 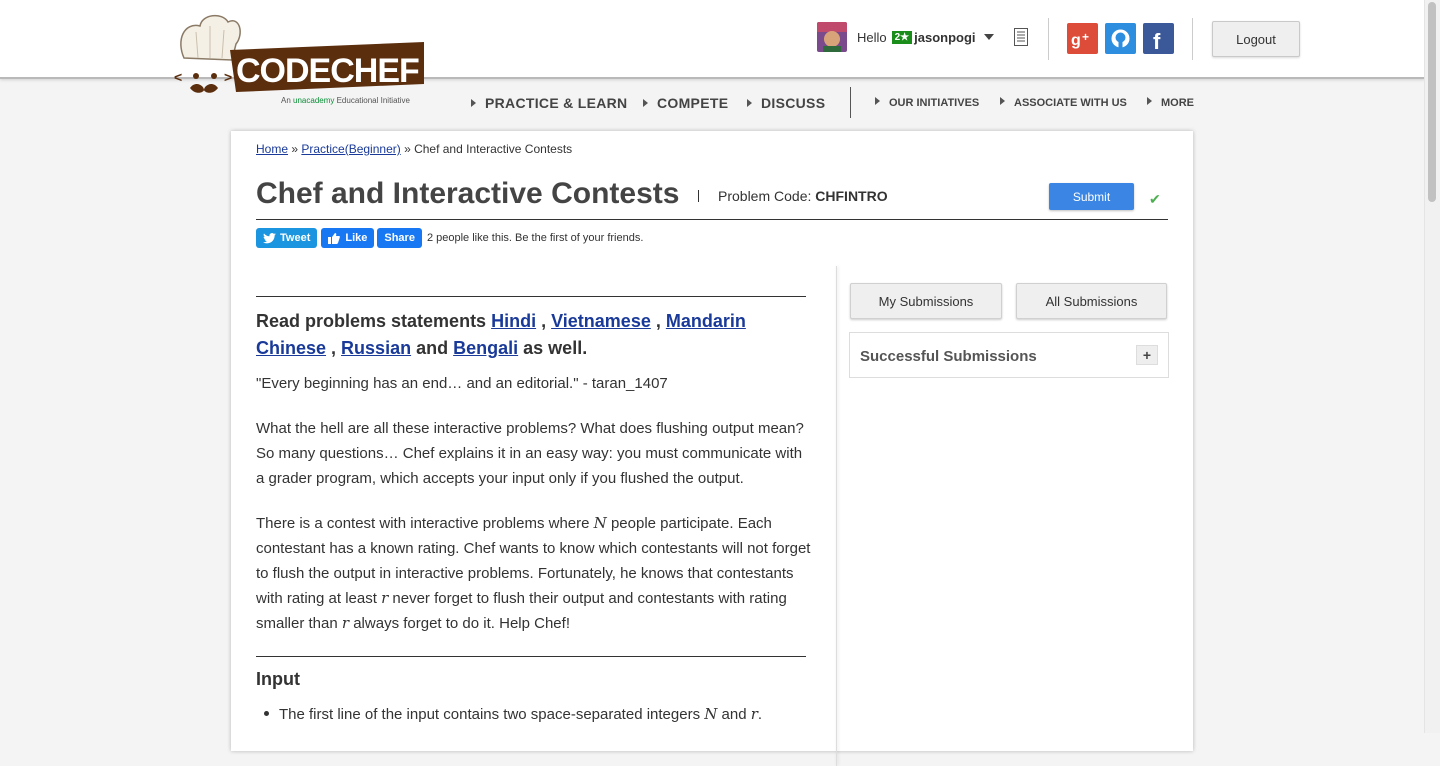 What do you see at coordinates (327, 71) in the screenshot?
I see `logo-wordmark: CODECHEF` at bounding box center [327, 71].